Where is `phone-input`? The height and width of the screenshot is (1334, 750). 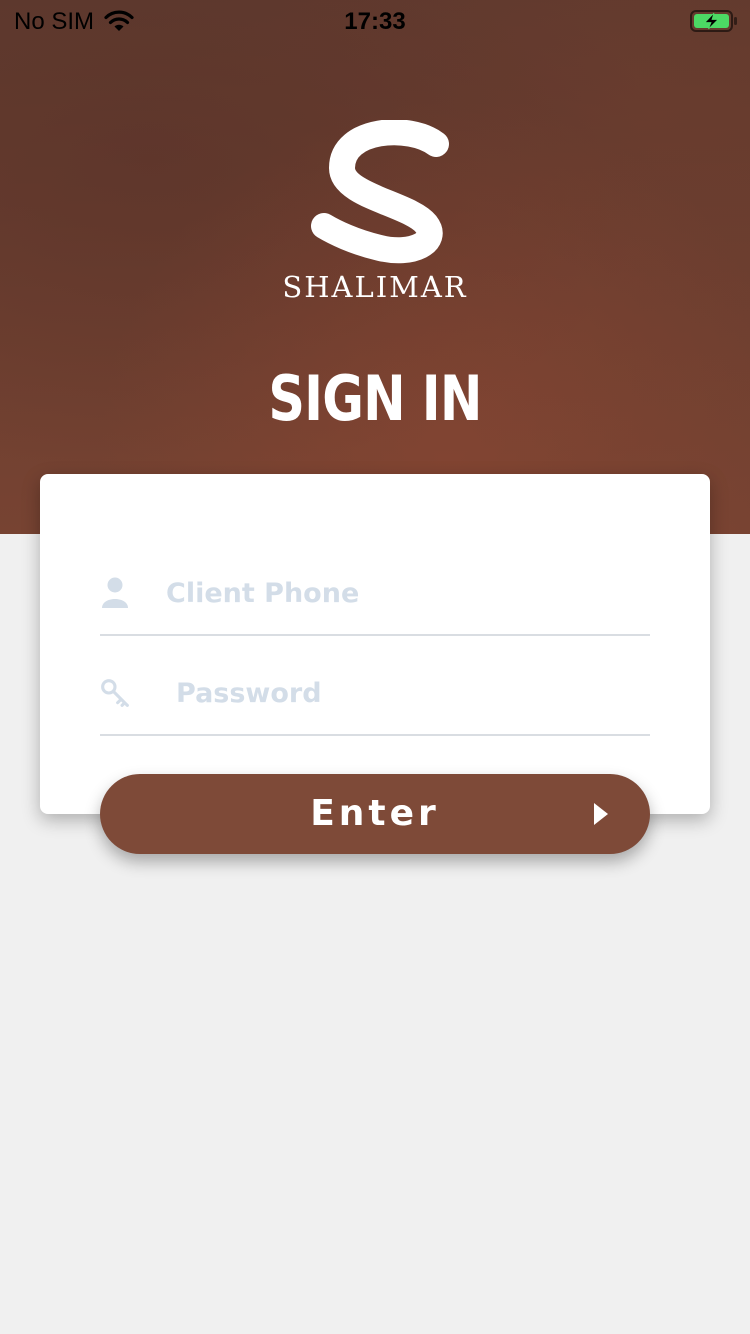
phone-input is located at coordinates (386, 593).